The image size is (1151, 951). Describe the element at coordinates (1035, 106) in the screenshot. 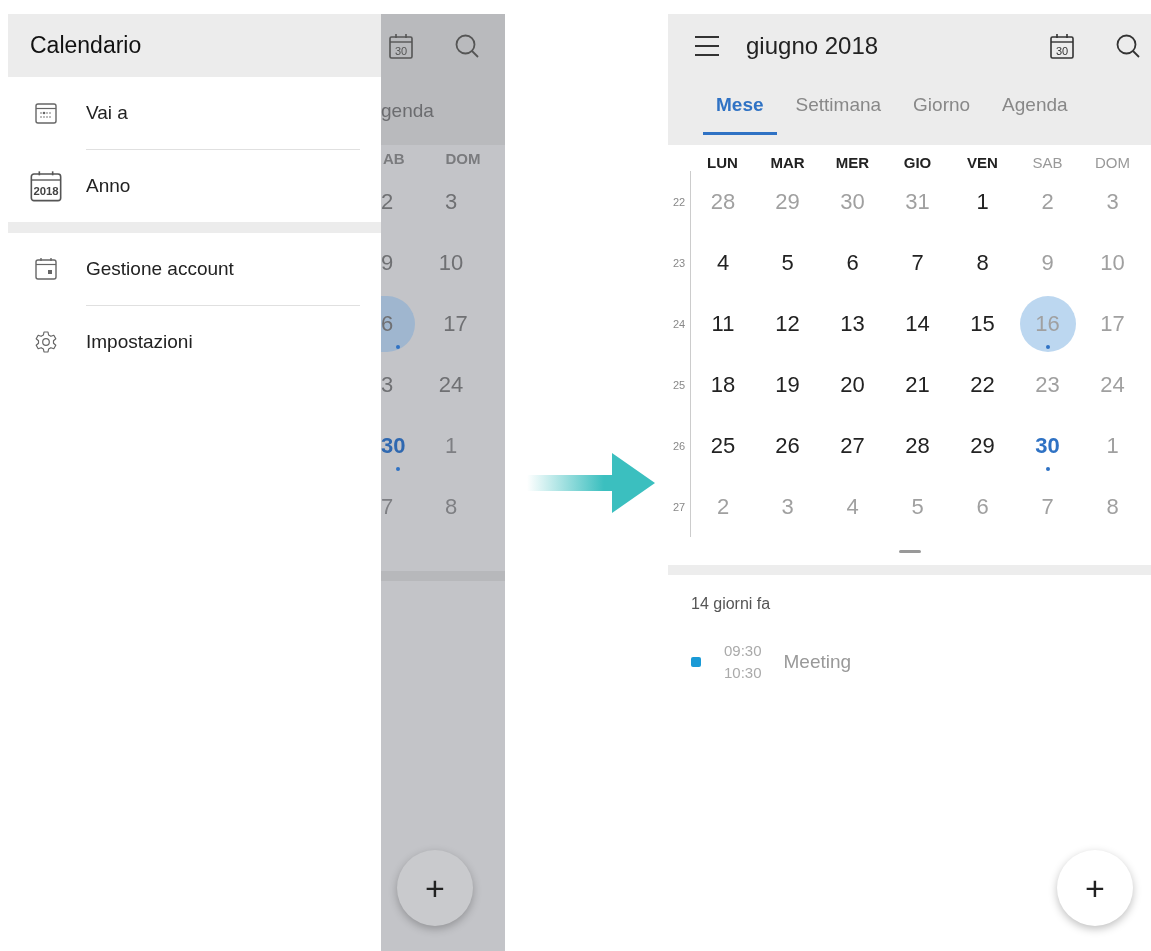

I see `view-tab: Agenda` at that location.